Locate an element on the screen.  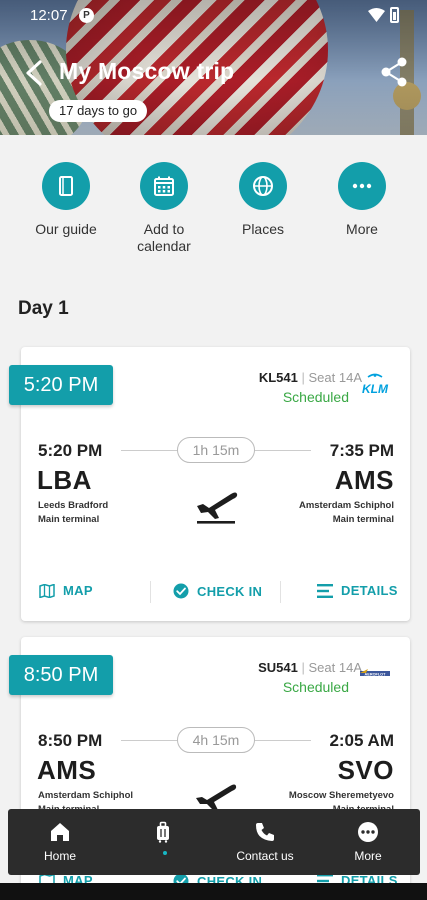
nav-contact-us: Contact us is located at coordinates (265, 842).